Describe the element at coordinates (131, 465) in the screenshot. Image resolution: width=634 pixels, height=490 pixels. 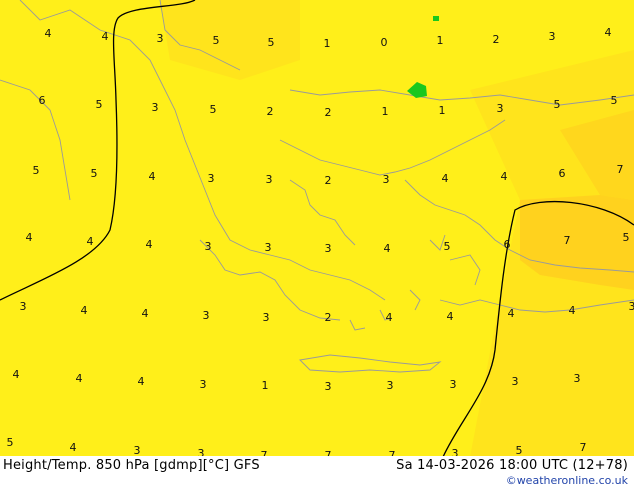
I see `map-title: Height/Temp. 850 hPa [gdmp][°C] GFS` at that location.